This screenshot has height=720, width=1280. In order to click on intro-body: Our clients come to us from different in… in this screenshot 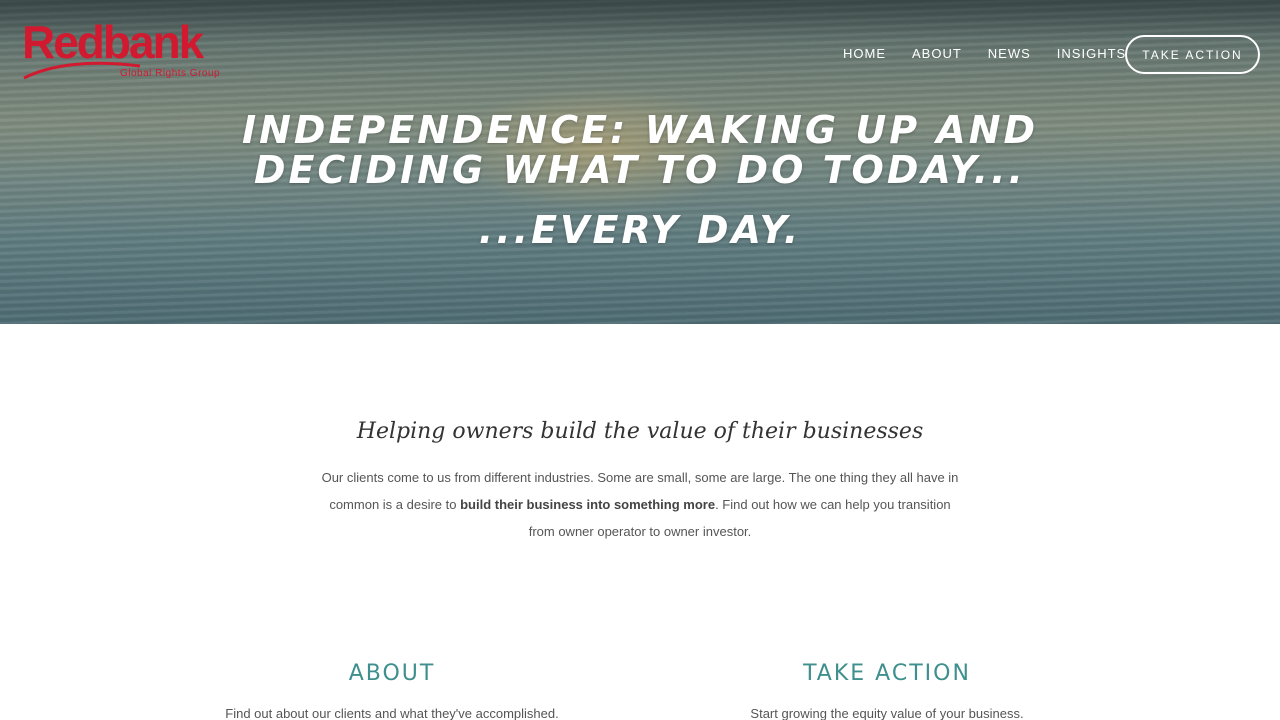, I will do `click(640, 504)`.